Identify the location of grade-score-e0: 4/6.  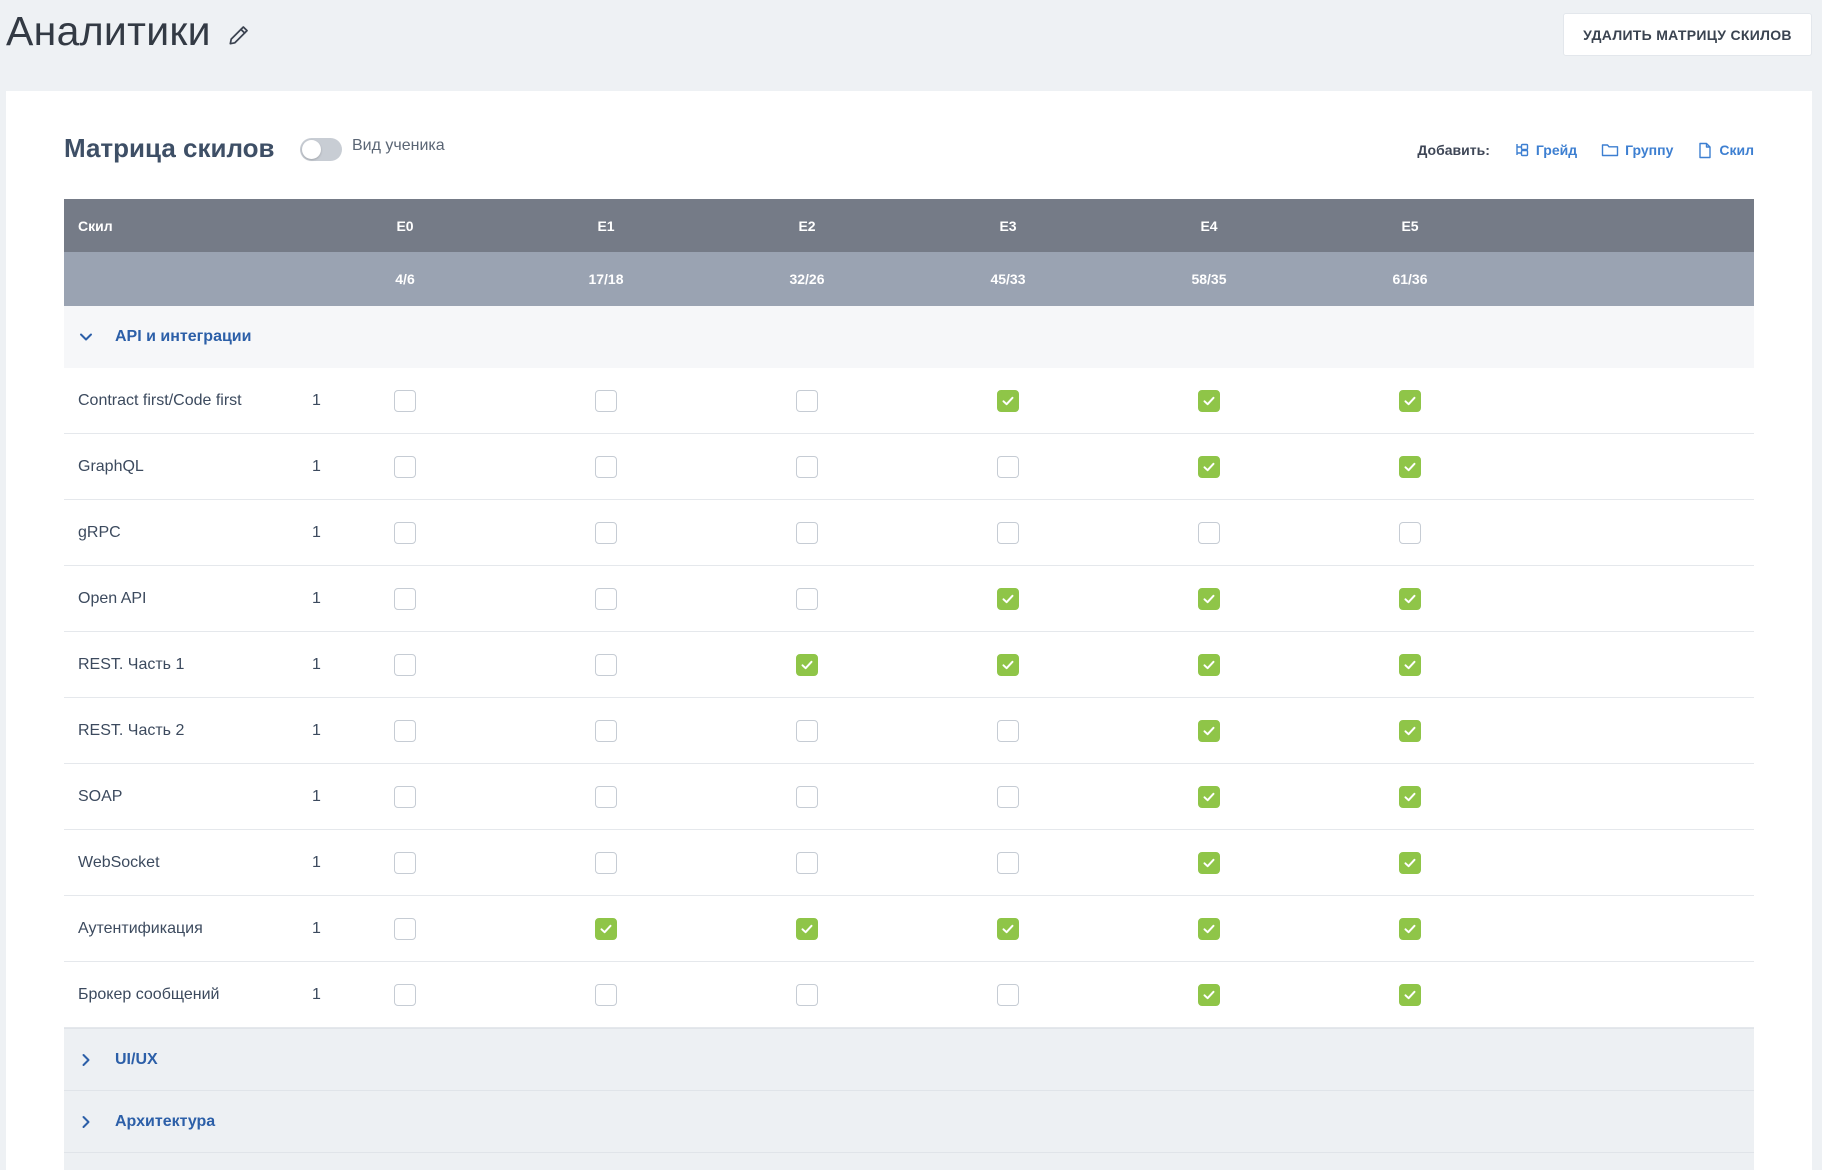
(405, 279).